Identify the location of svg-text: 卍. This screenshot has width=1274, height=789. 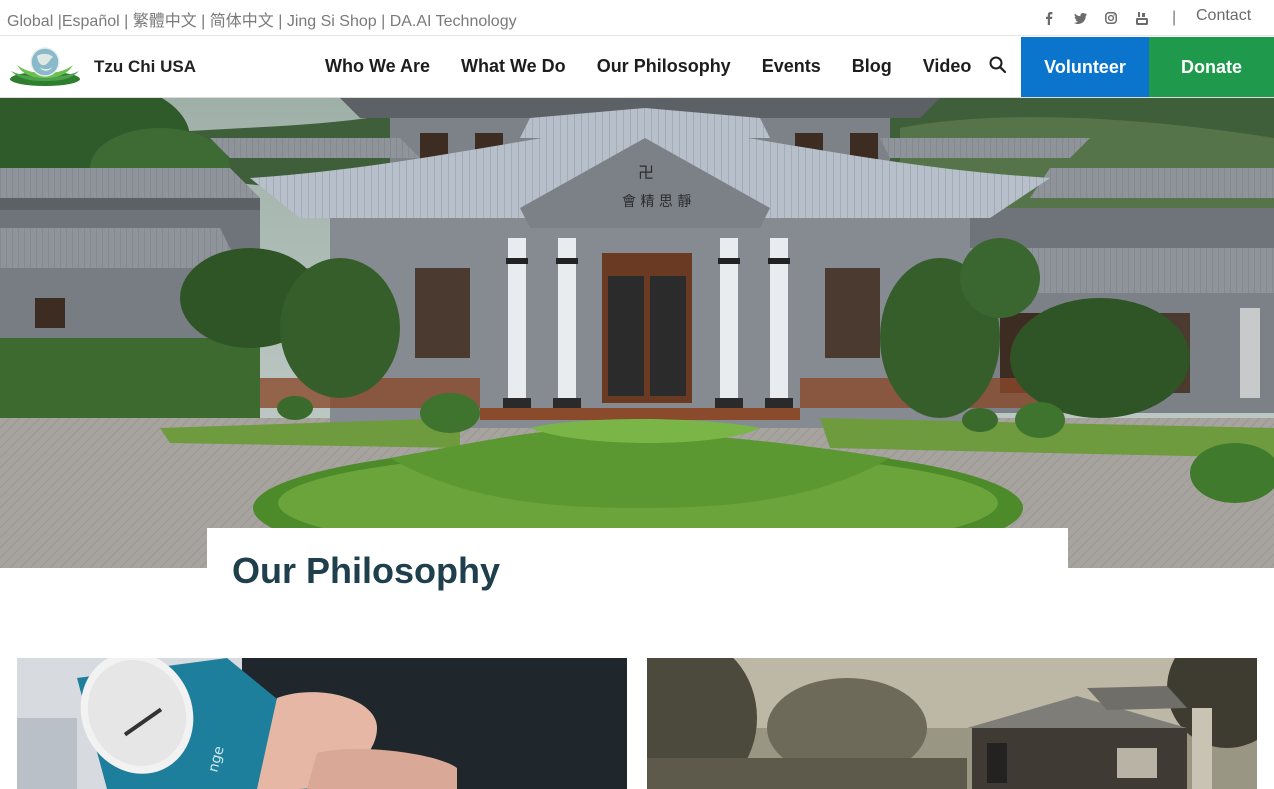
(646, 172).